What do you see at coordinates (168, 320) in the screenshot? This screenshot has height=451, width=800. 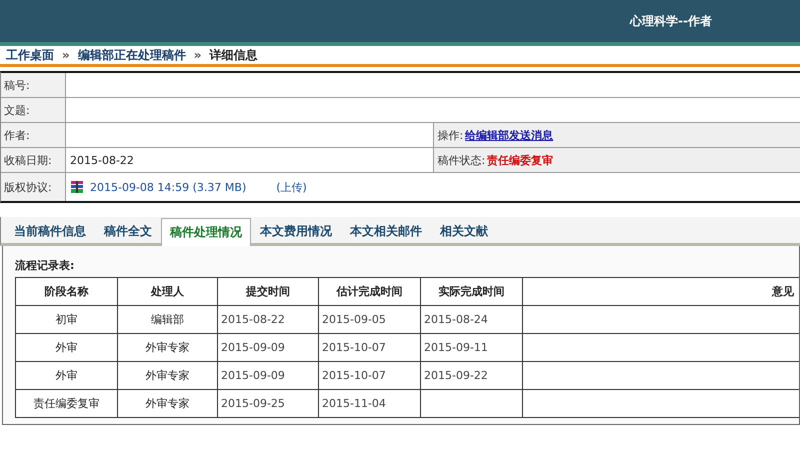 I see `table-cell: 编辑部` at bounding box center [168, 320].